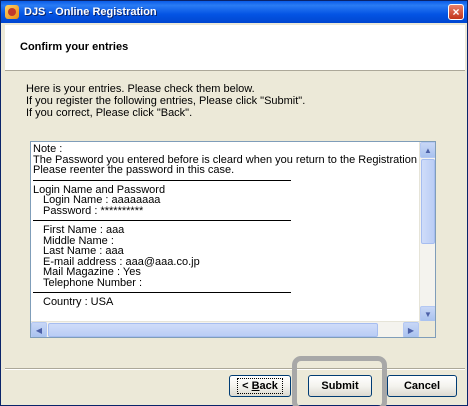  I want to click on arrow-down-icon: ▼, so click(428, 314).